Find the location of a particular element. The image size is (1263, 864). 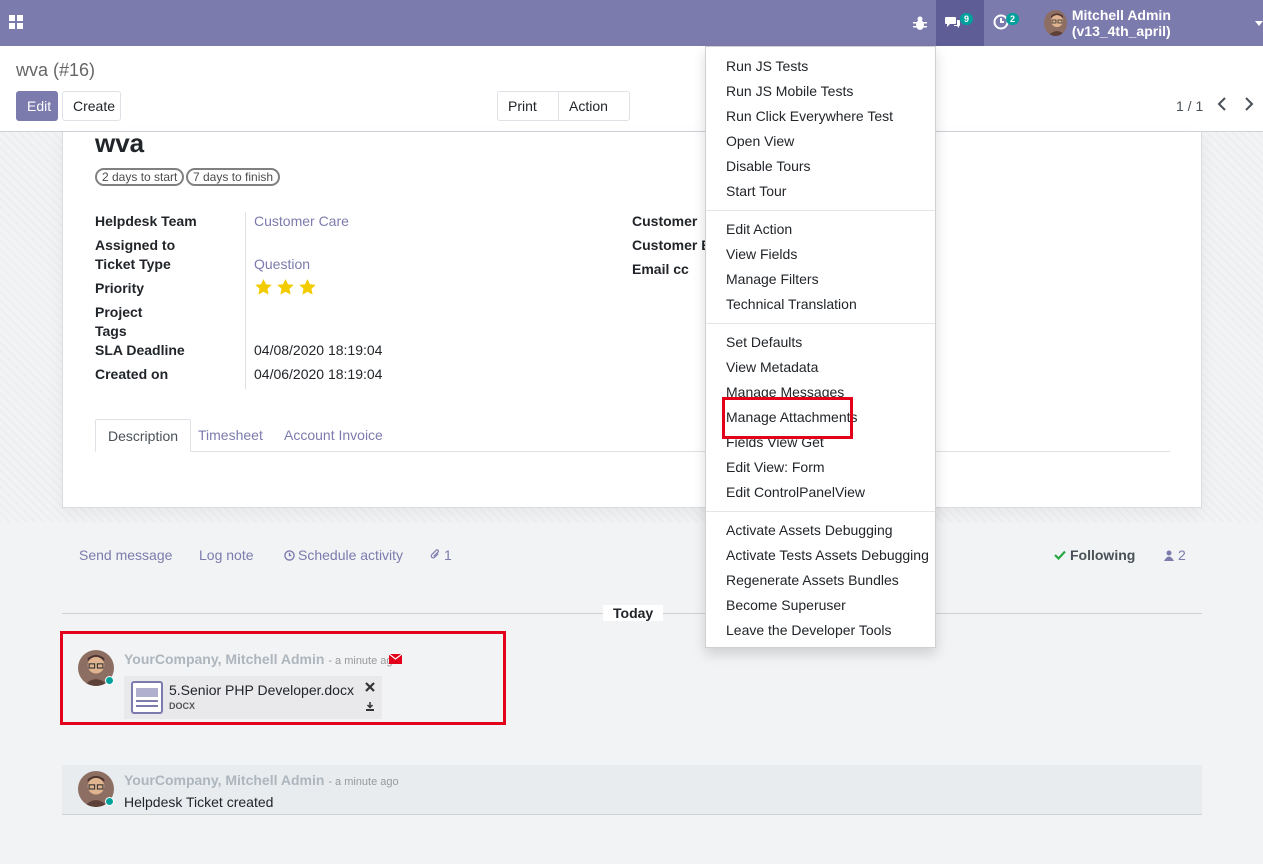

paperclip-icon is located at coordinates (434, 554).